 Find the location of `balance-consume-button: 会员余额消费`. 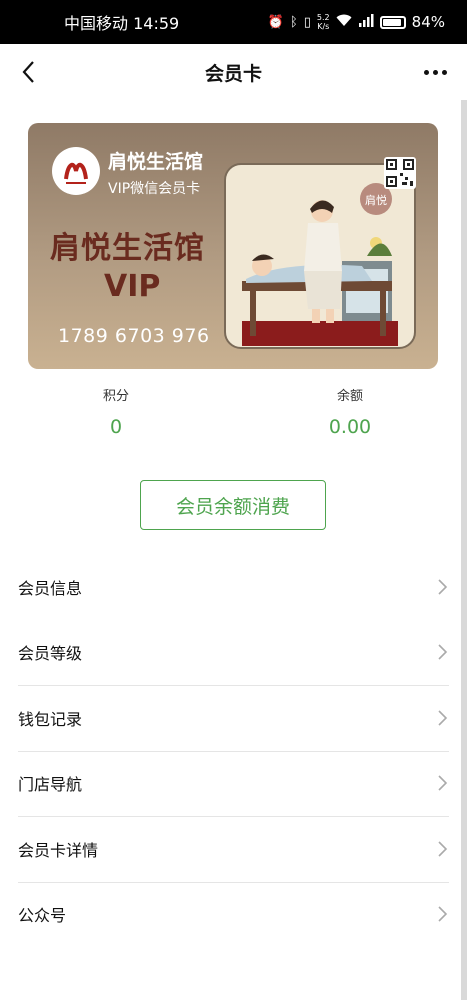

balance-consume-button: 会员余额消费 is located at coordinates (233, 505).